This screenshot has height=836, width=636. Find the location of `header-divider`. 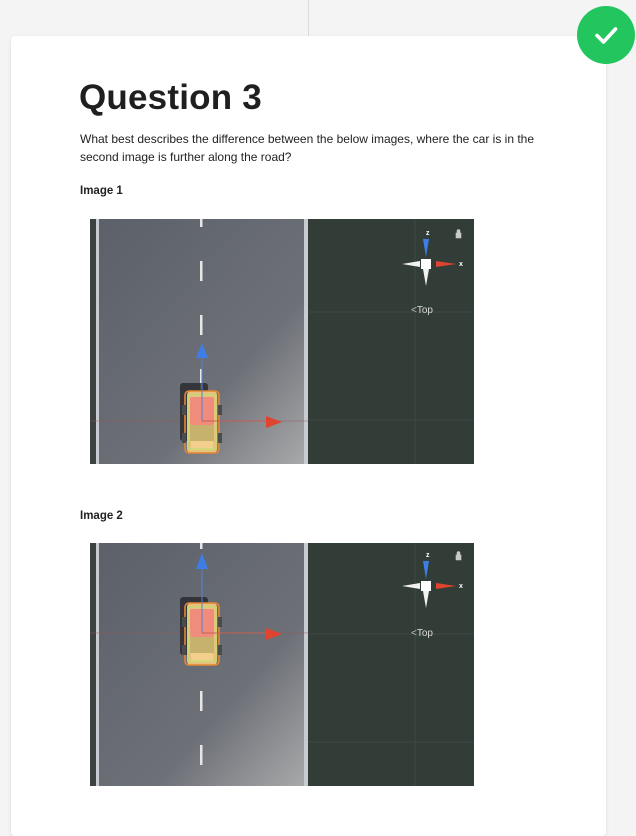

header-divider is located at coordinates (308, 18).